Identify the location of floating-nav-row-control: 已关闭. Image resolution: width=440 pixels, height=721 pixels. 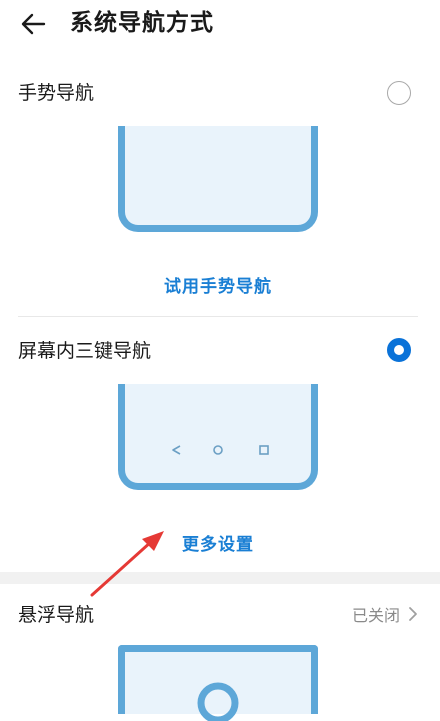
(385, 614).